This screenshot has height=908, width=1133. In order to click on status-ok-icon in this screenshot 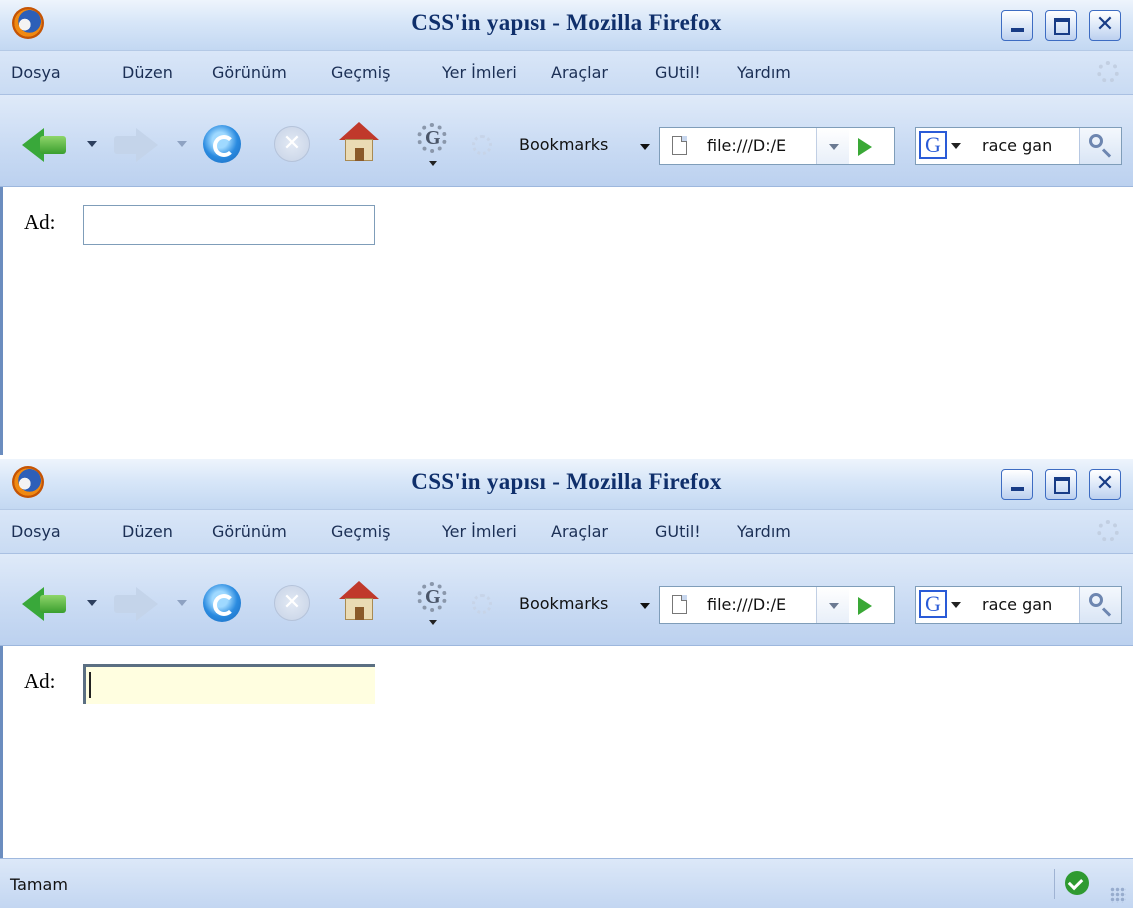, I will do `click(1077, 883)`.